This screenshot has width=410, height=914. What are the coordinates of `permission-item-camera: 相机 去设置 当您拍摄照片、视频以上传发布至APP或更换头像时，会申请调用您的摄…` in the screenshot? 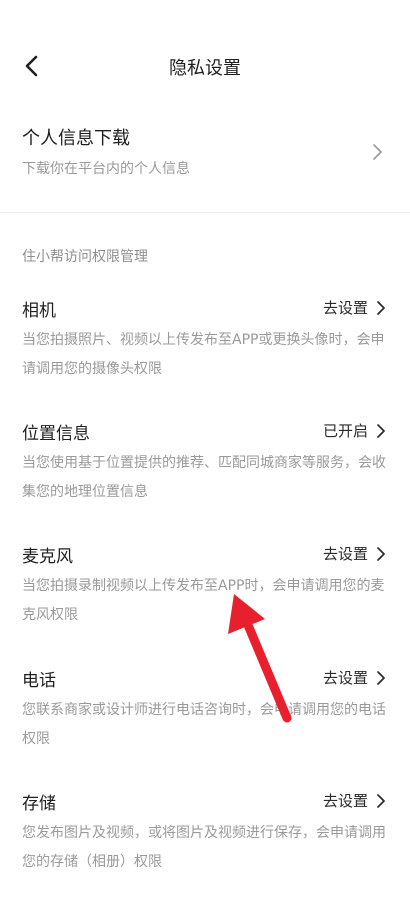 It's located at (205, 356).